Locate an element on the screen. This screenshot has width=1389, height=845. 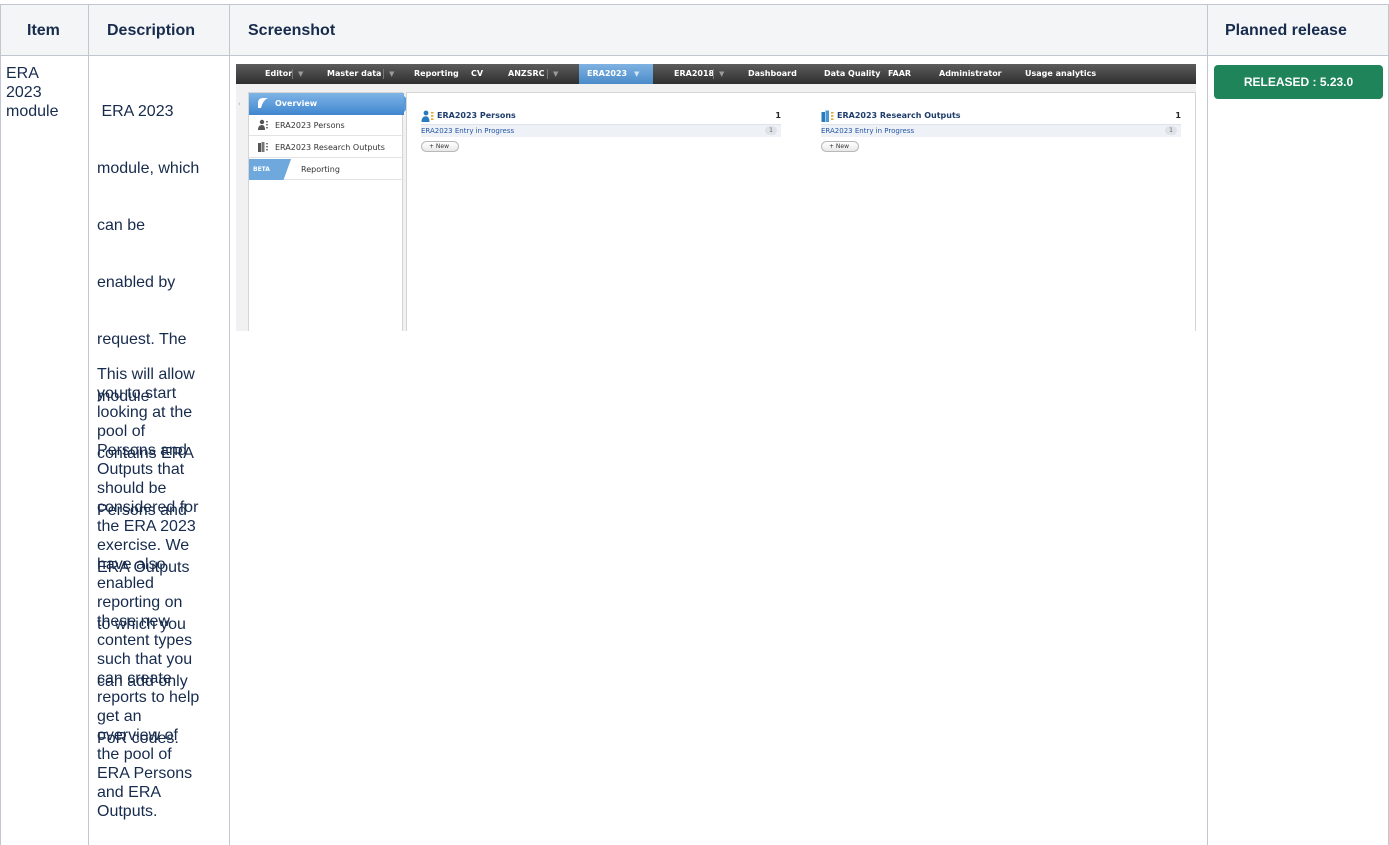
panel-title: ERA2023 Persons is located at coordinates (468, 116).